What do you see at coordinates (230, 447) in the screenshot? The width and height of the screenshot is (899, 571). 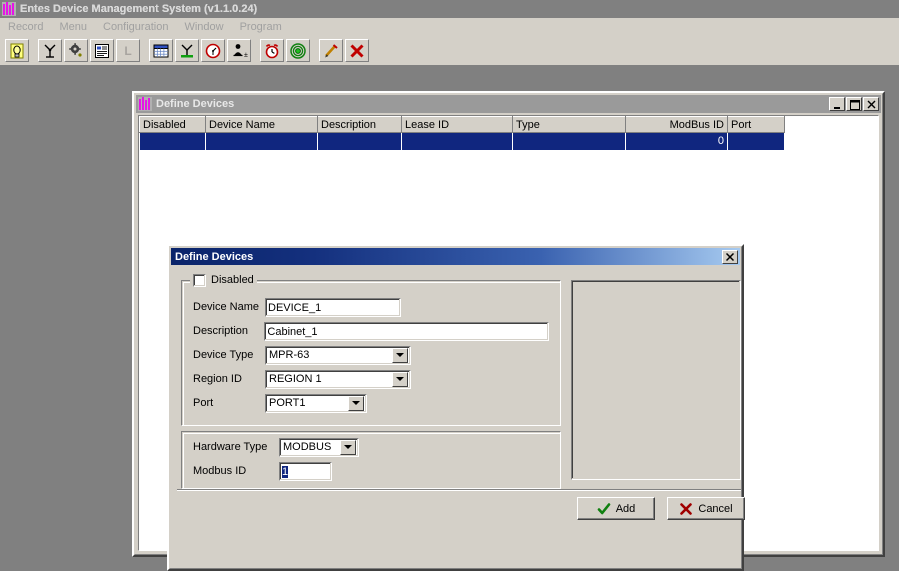 I see `hardware-type-label: Hardware Type` at bounding box center [230, 447].